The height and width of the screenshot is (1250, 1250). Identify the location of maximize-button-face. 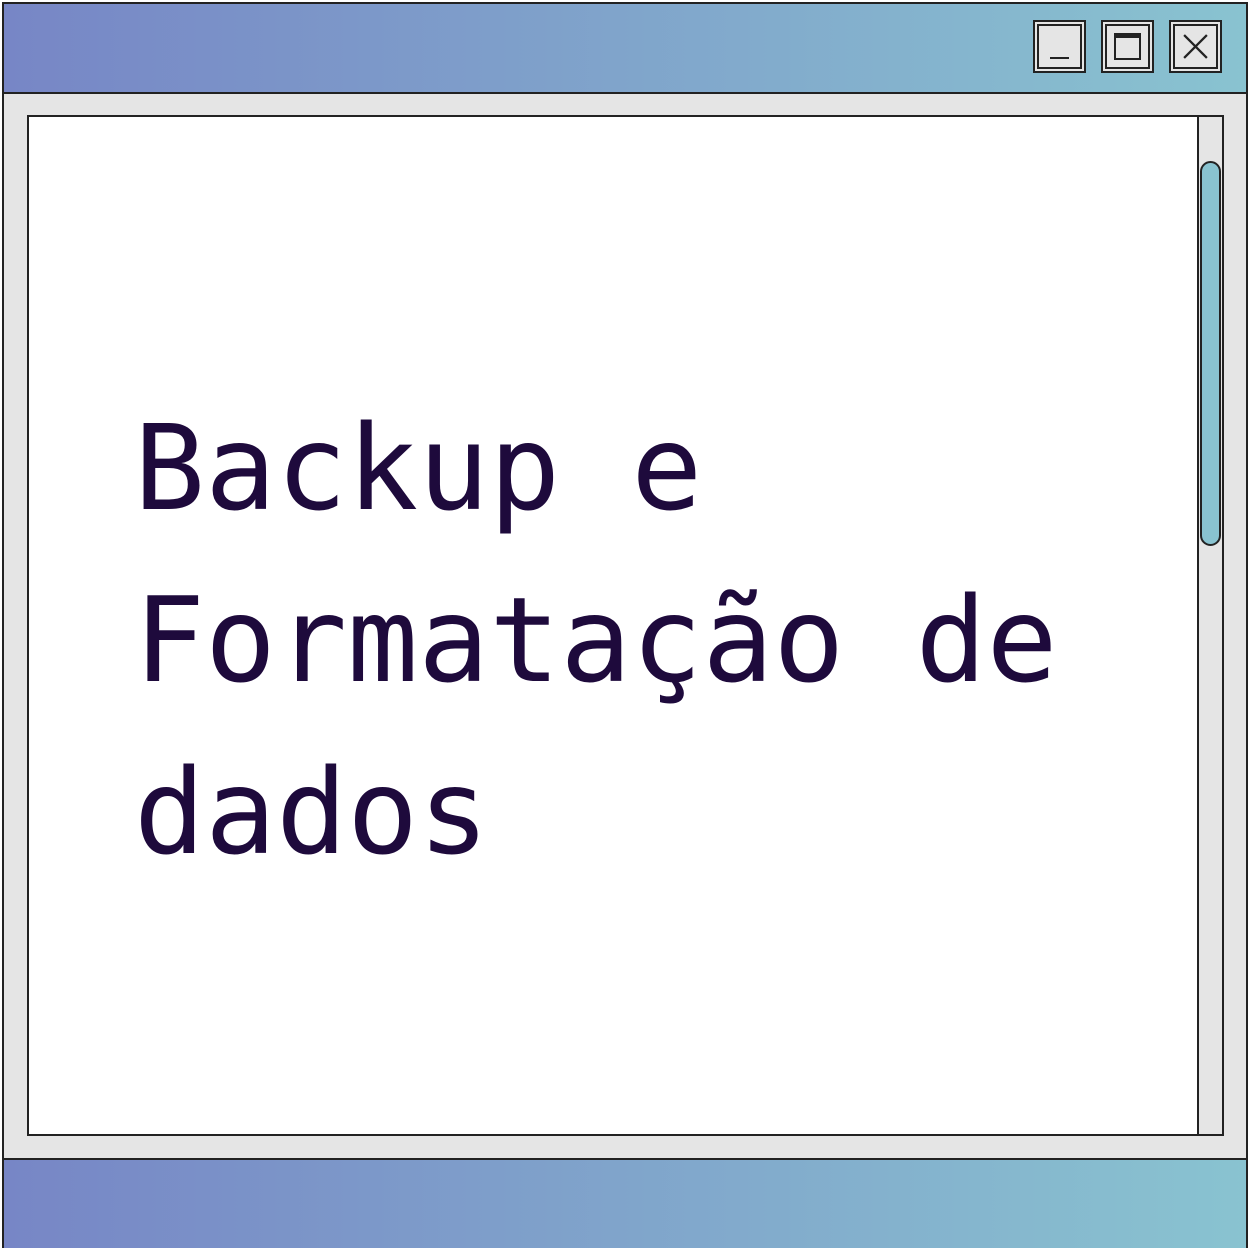
(1127, 46).